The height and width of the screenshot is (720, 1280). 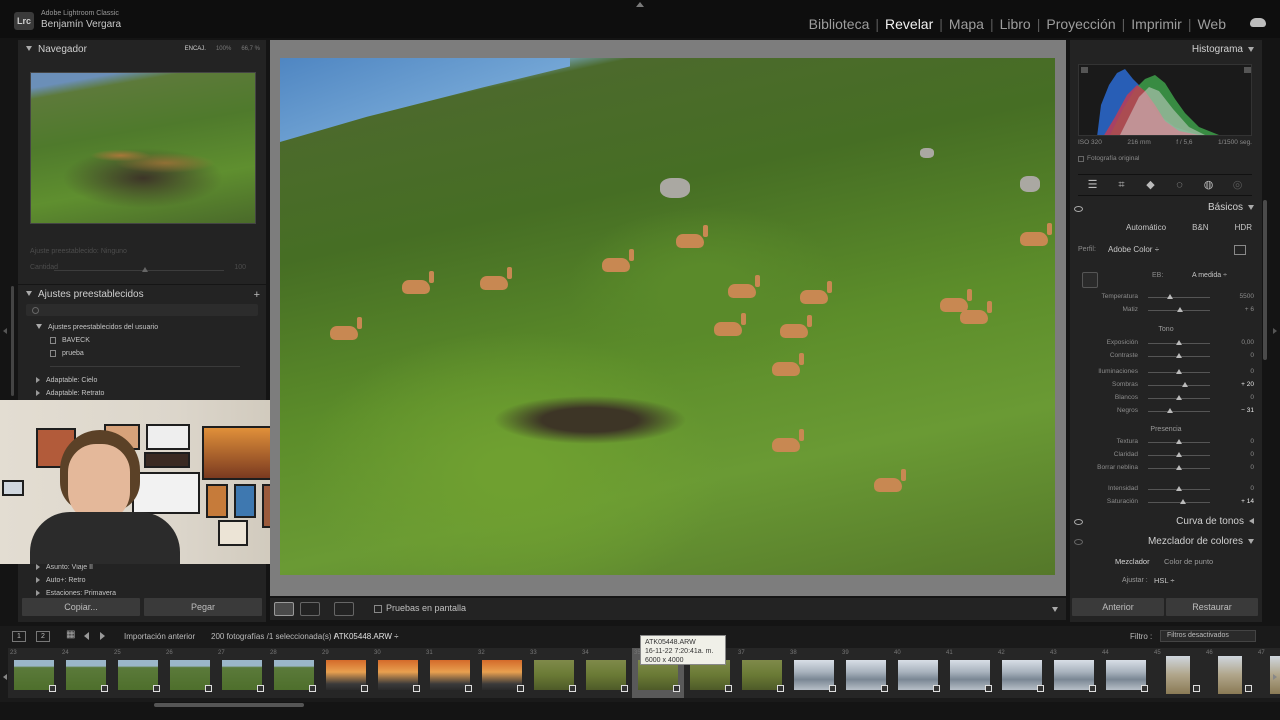 What do you see at coordinates (1166, 442) in the screenshot?
I see `slider-textura: Textura 0` at bounding box center [1166, 442].